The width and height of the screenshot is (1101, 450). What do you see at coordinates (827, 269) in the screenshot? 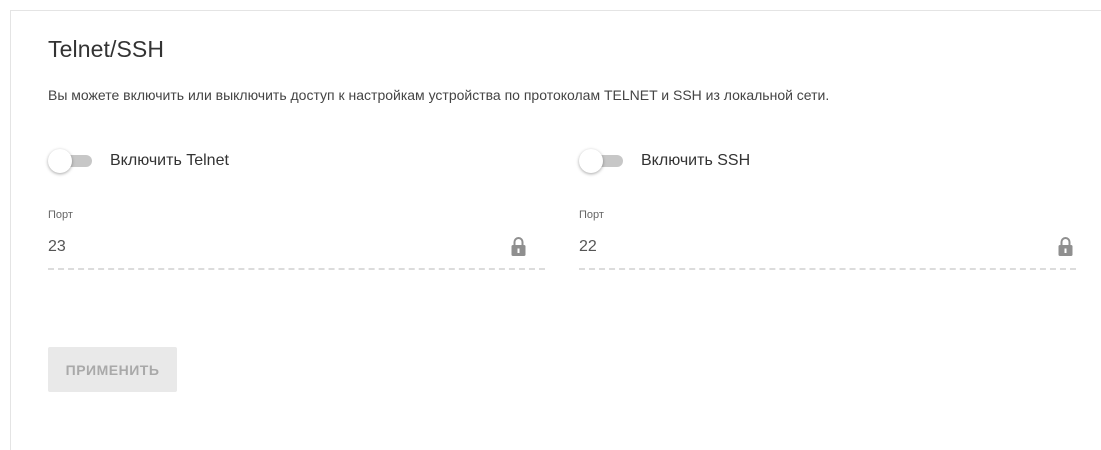
I see `ssh-port-underline` at bounding box center [827, 269].